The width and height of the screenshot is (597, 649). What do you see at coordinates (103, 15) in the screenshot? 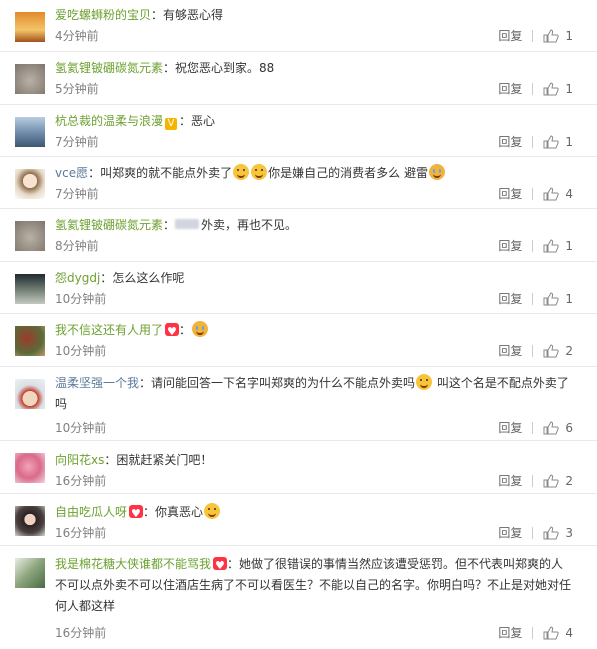
I see `username: 爱吃螺蛳粉的宝贝` at bounding box center [103, 15].